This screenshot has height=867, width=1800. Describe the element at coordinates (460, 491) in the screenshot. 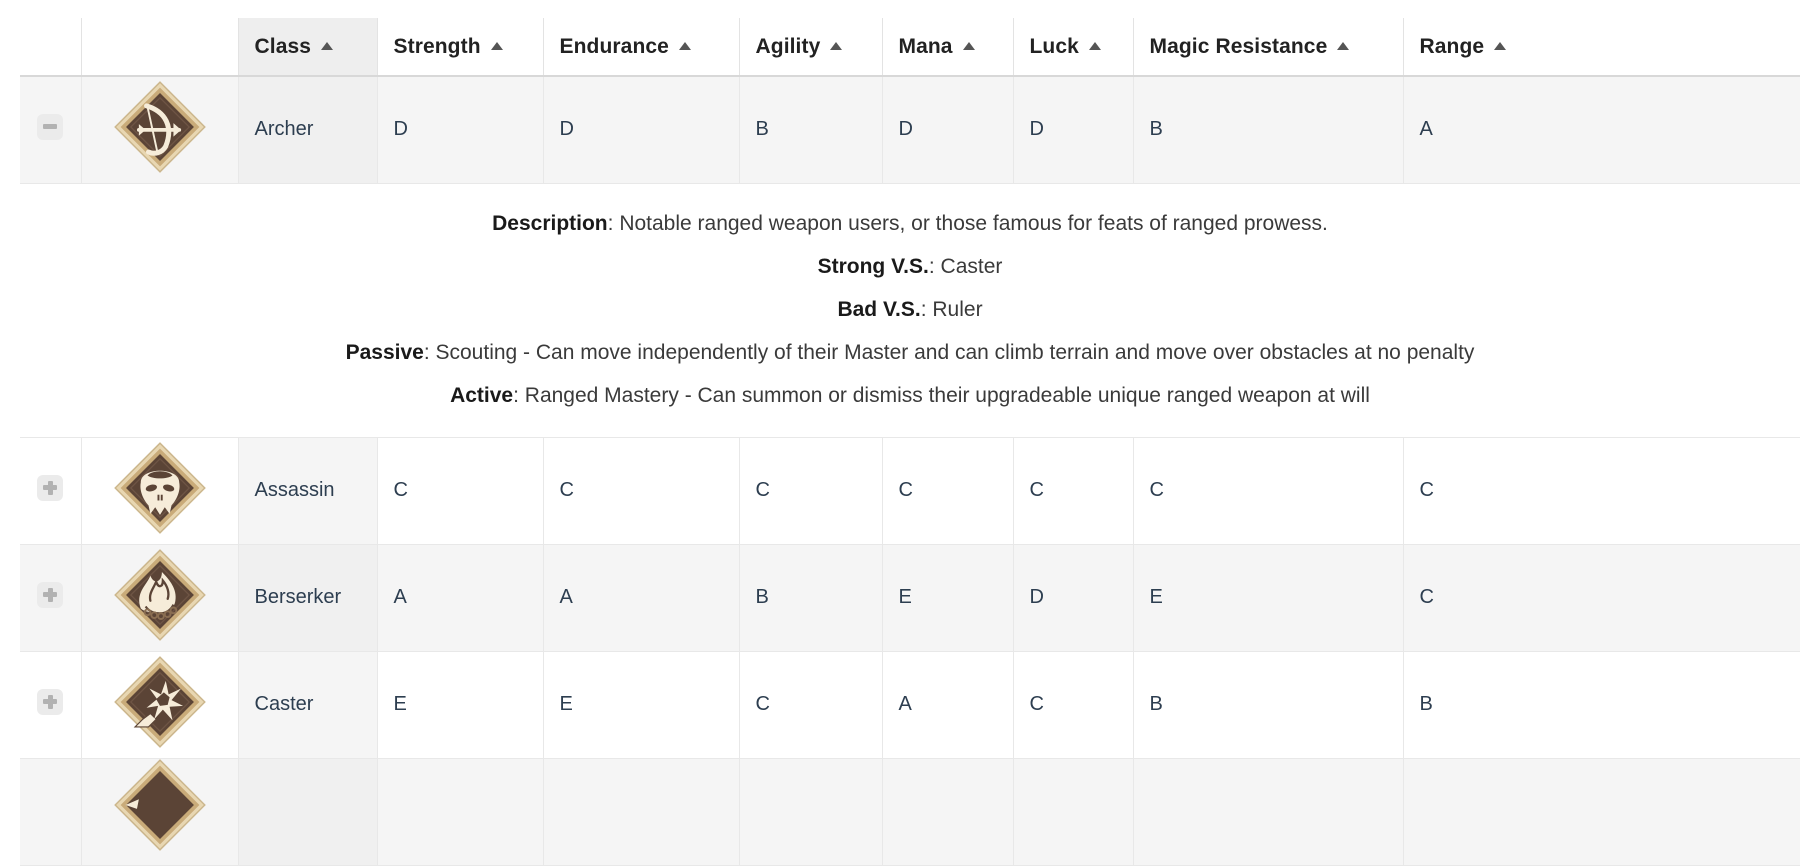

I see `stat-strength: C` at that location.